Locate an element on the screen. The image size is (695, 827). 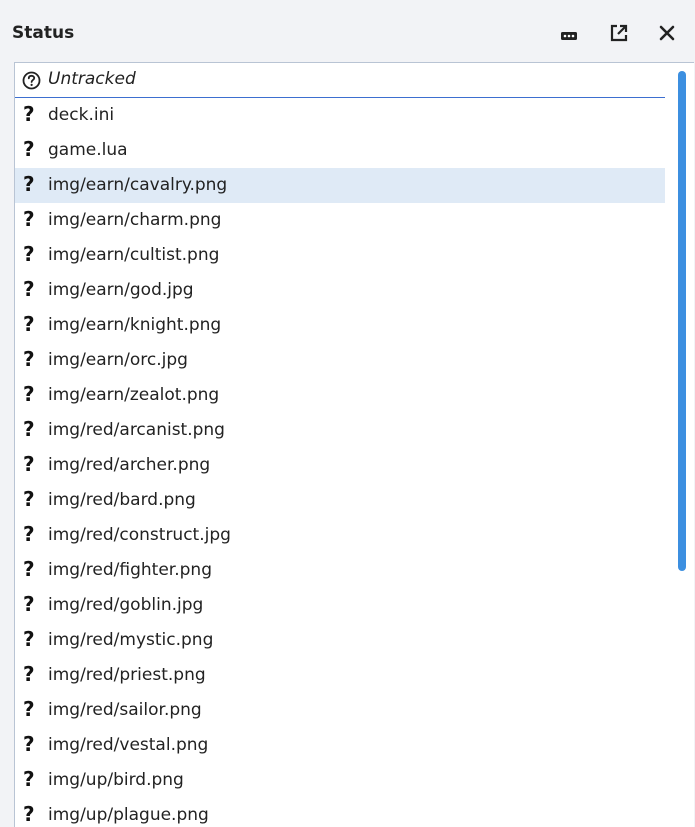
file-name: img/red/fighter.png is located at coordinates (130, 570).